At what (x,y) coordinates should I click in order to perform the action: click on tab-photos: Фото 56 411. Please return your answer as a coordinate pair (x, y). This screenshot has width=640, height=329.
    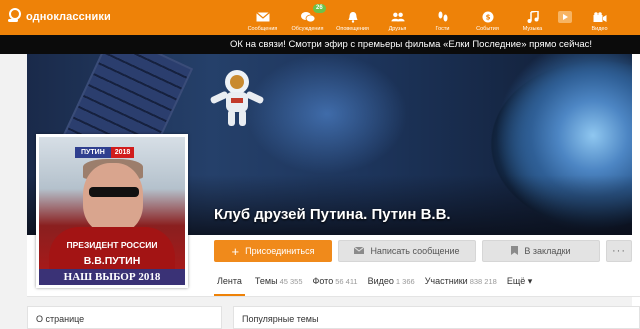
    Looking at the image, I should click on (335, 284).